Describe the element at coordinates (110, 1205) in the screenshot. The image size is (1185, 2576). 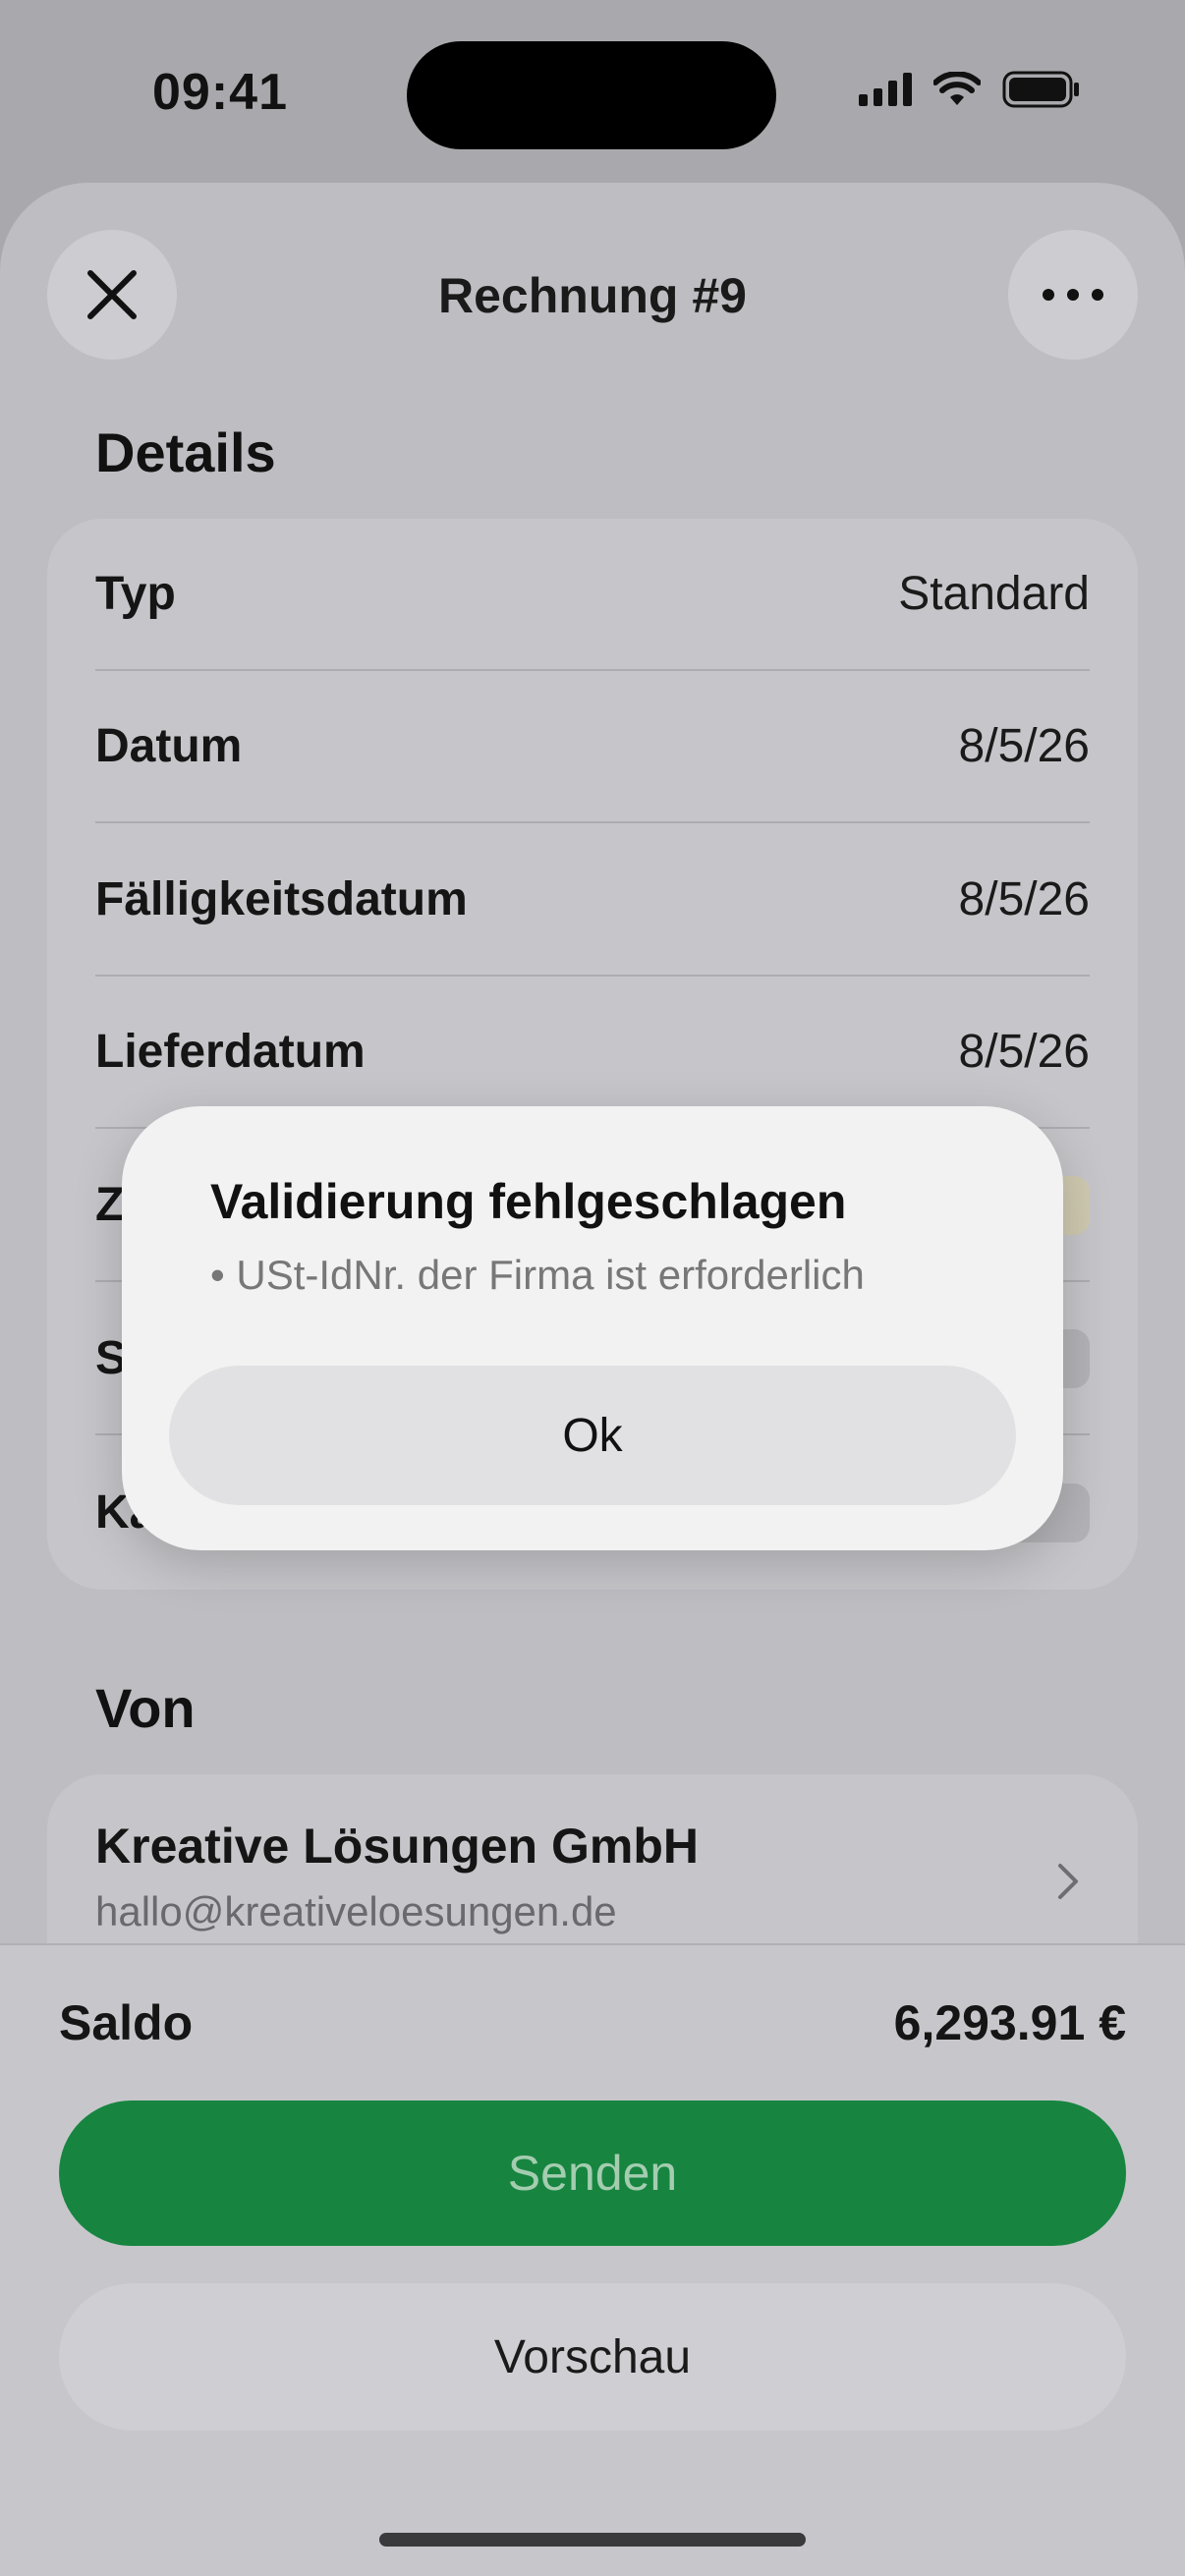
I see `detail-label: Z` at that location.